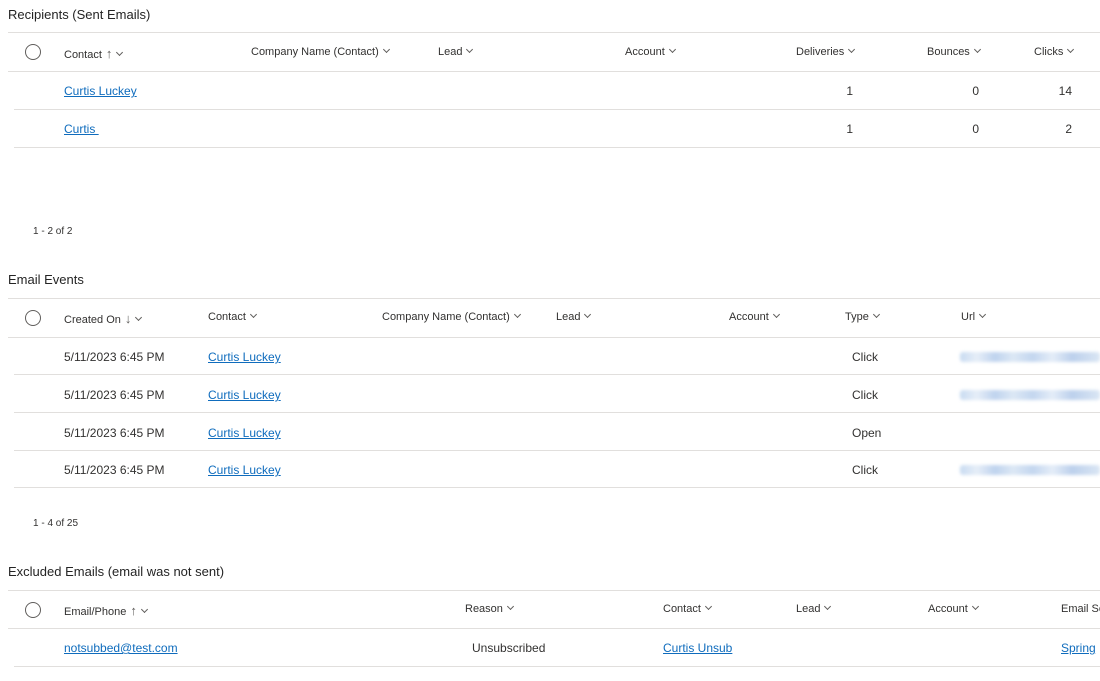 The height and width of the screenshot is (681, 1100). What do you see at coordinates (103, 318) in the screenshot?
I see `column-header-created-on: Created On ↓` at bounding box center [103, 318].